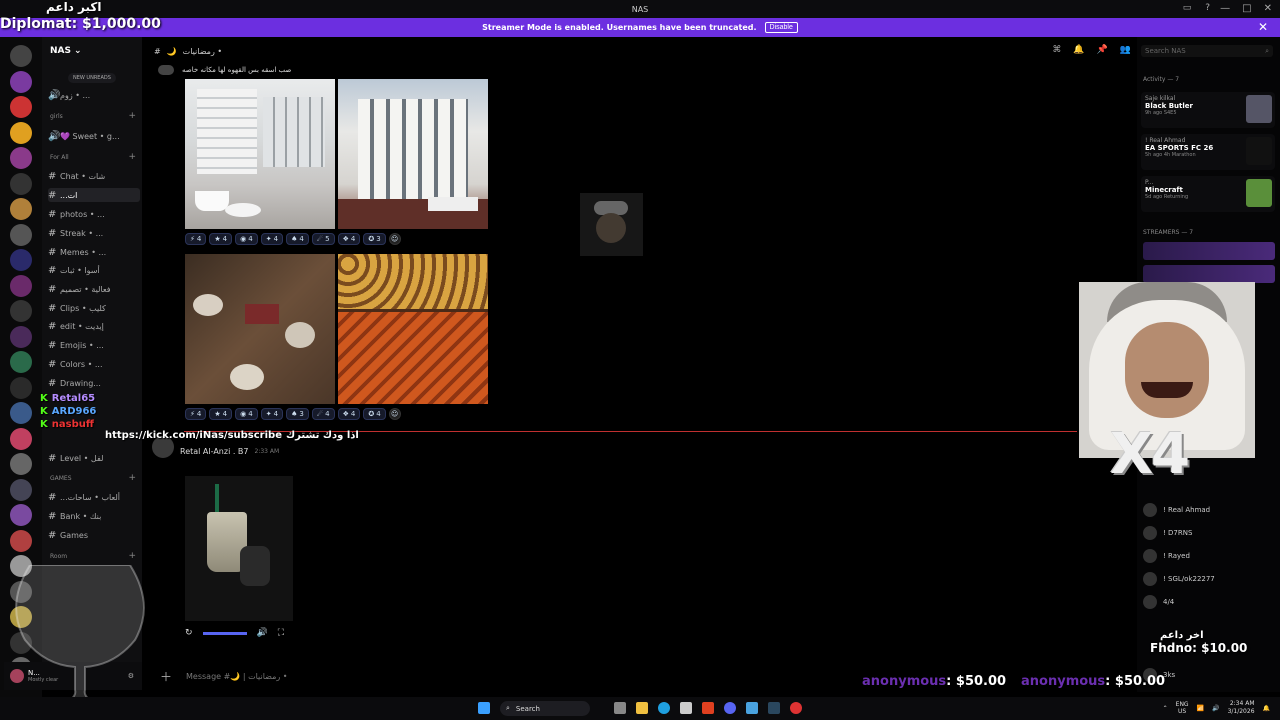 Image resolution: width=1280 pixels, height=720 pixels. What do you see at coordinates (730, 708) in the screenshot?
I see `discord-icon` at bounding box center [730, 708].